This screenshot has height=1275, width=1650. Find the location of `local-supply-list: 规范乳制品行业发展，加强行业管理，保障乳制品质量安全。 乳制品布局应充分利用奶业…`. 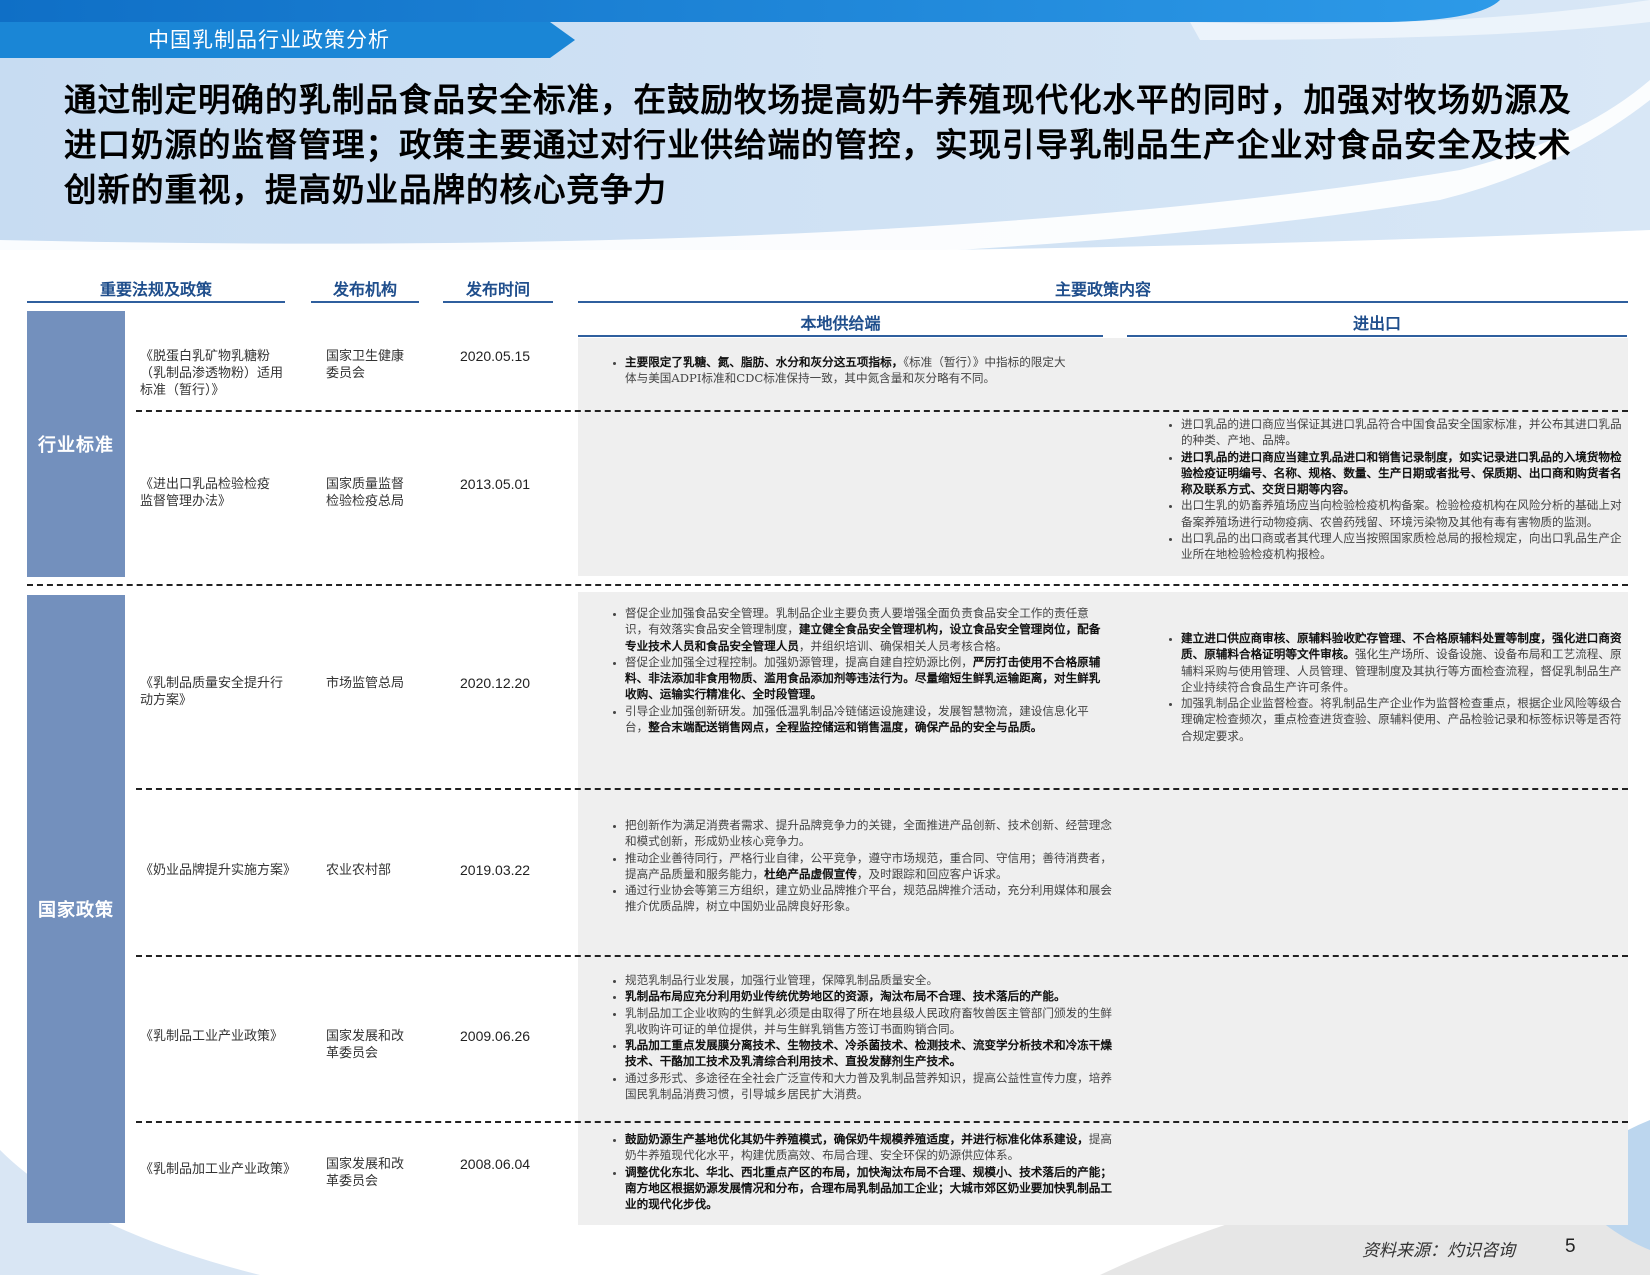

local-supply-list: 规范乳制品行业发展，加强行业管理，保障乳制品质量安全。 乳制品布局应充分利用奶业… is located at coordinates (862, 1037).